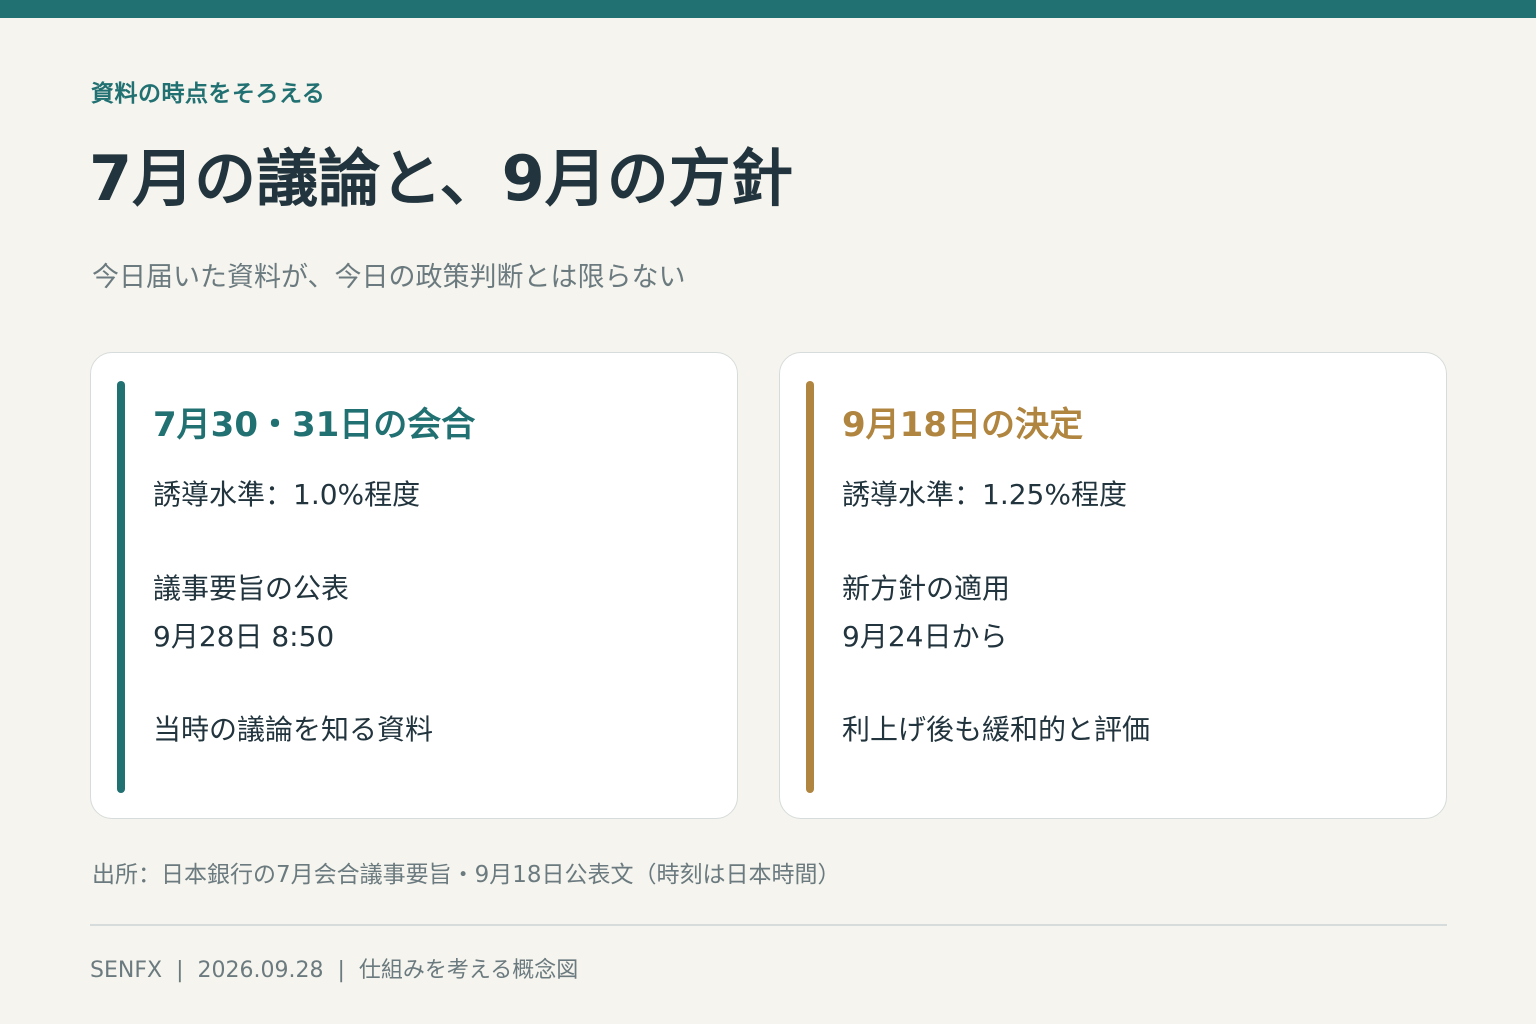 The width and height of the screenshot is (1536, 1024). What do you see at coordinates (996, 729) in the screenshot?
I see `card-note: 利上げ後も緩和的と評価` at bounding box center [996, 729].